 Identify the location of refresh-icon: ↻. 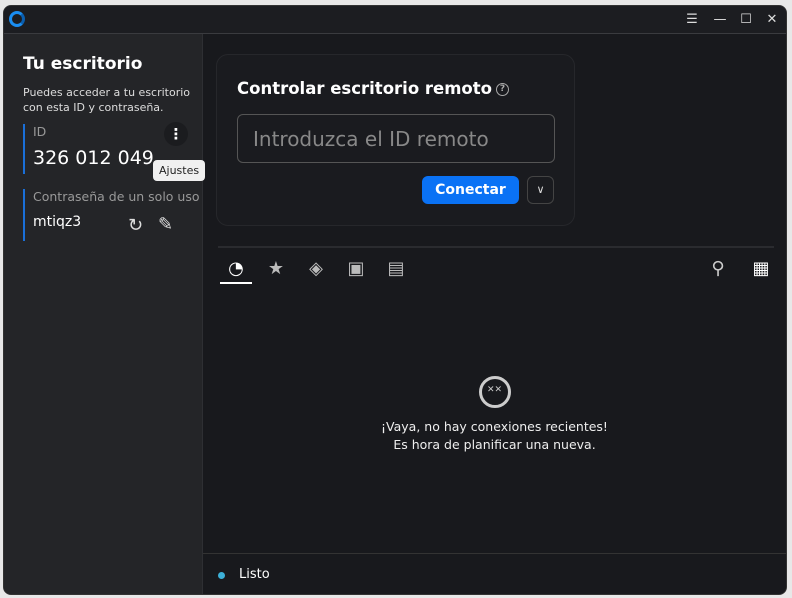
(135, 225).